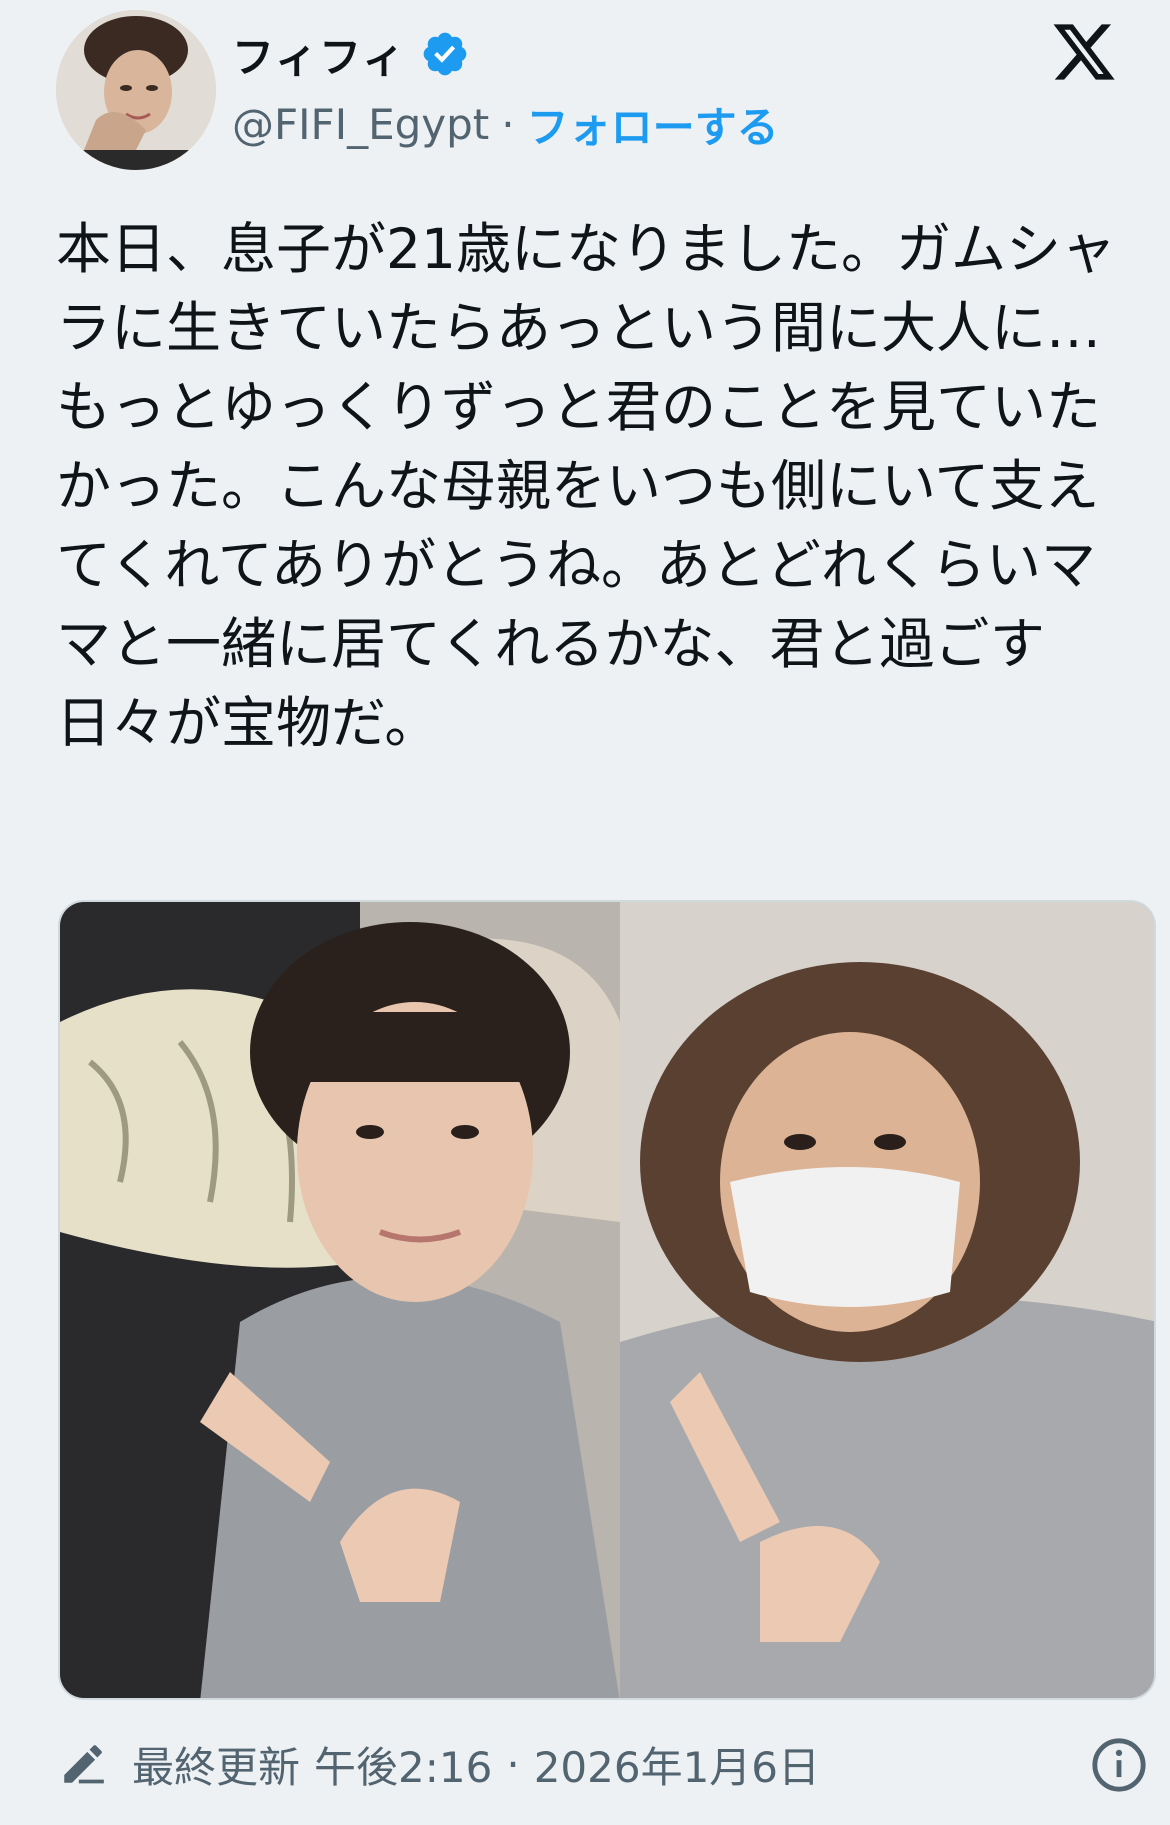 The height and width of the screenshot is (1825, 1170). Describe the element at coordinates (84, 1764) in the screenshot. I see `pencil-icon` at that location.